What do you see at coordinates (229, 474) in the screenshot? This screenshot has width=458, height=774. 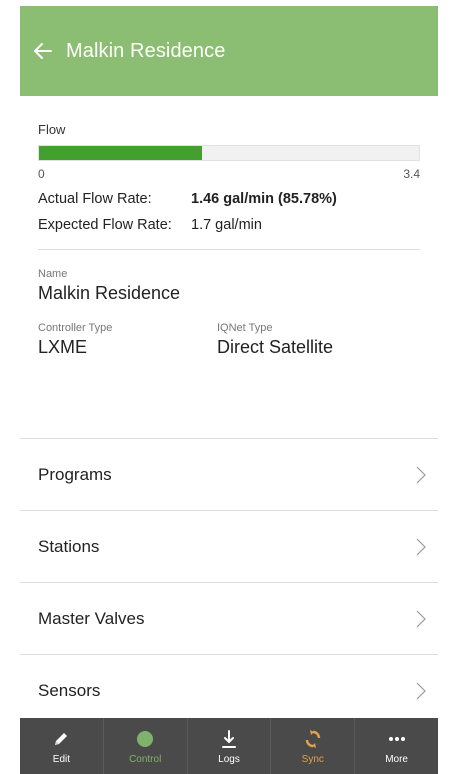 I see `menu-item-programs: Programs` at bounding box center [229, 474].